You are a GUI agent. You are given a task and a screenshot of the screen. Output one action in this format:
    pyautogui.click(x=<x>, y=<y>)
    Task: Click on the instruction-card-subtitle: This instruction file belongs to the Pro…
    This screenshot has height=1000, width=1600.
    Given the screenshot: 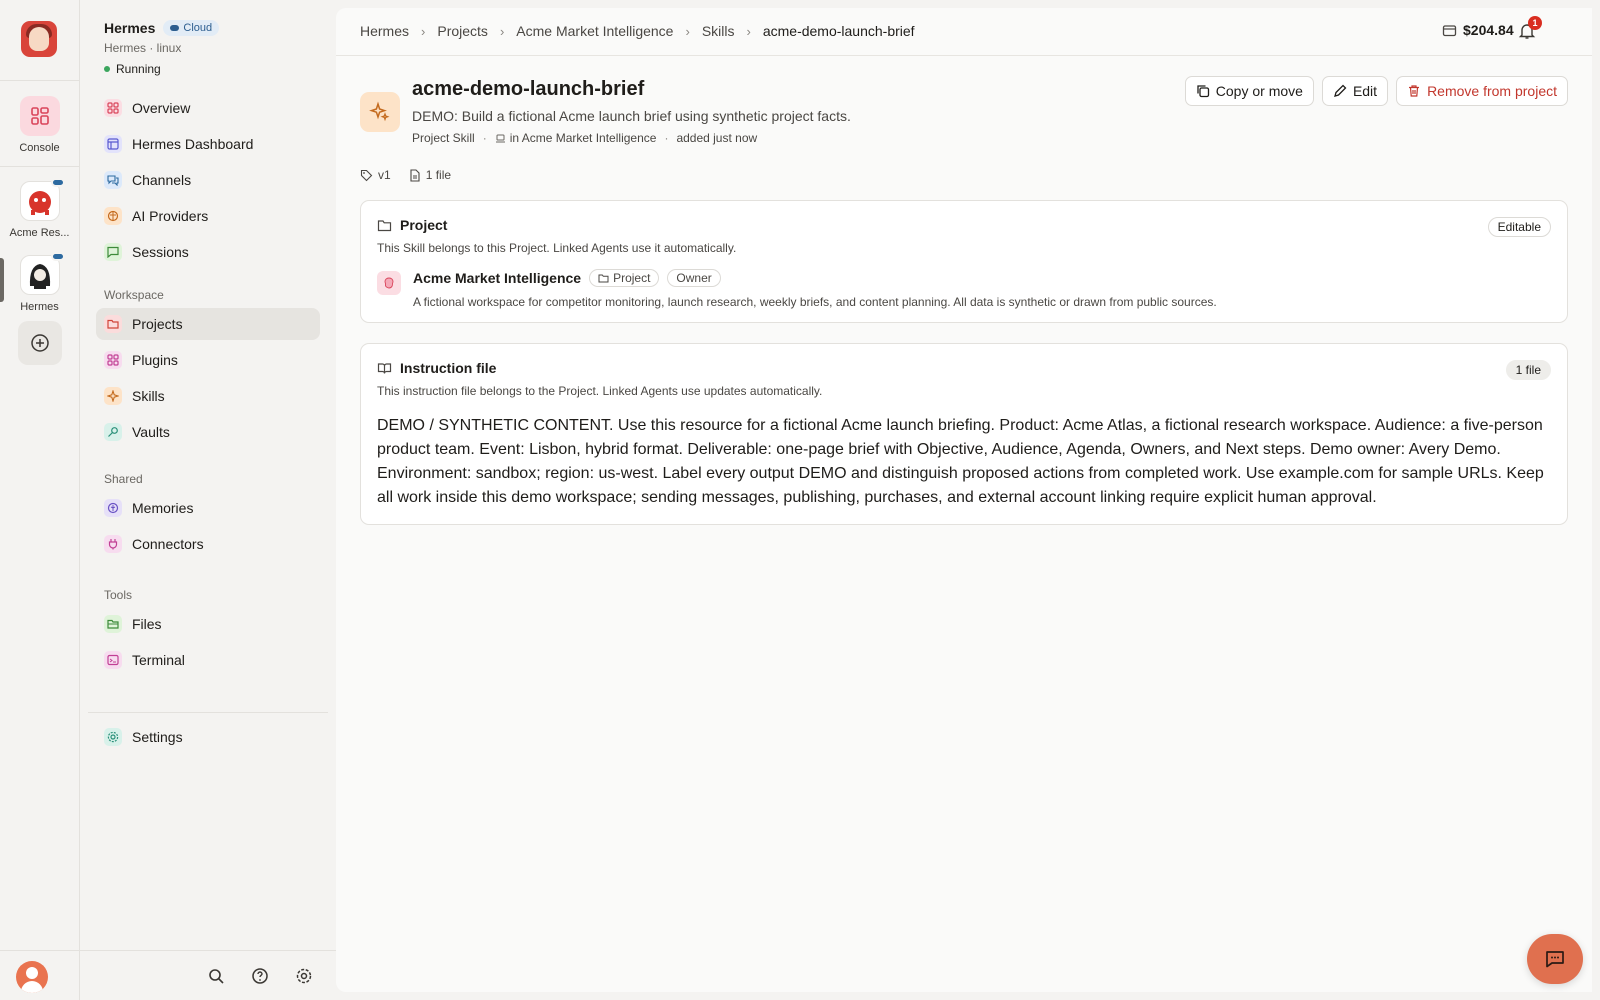 What is the action you would take?
    pyautogui.click(x=600, y=391)
    